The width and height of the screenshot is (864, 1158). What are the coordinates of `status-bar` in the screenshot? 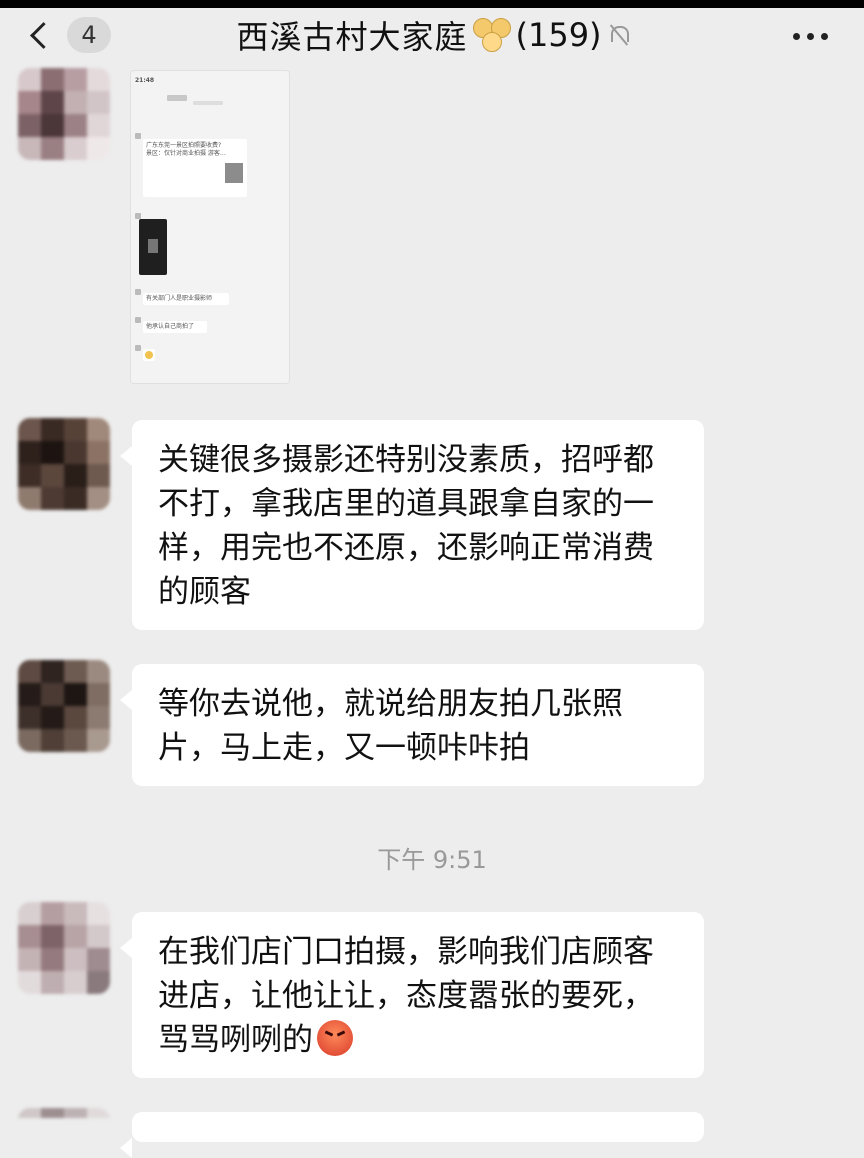 It's located at (432, 4).